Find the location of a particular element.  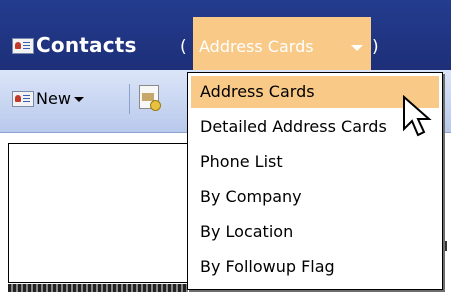

menu-item-by-company: By Company is located at coordinates (315, 197).